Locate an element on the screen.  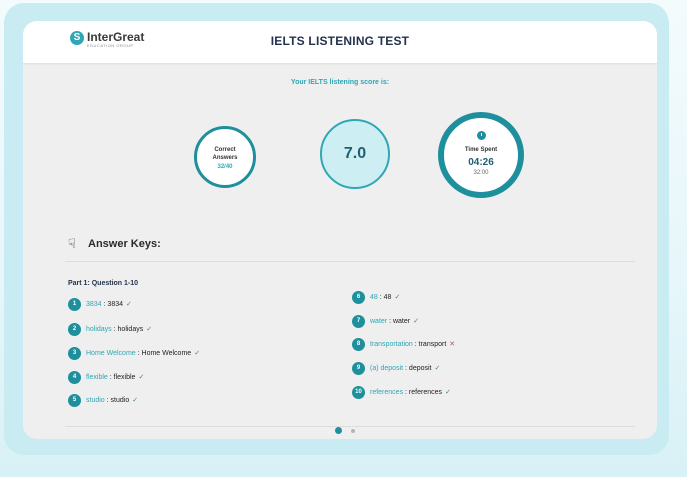
correct-key: flexible is located at coordinates (124, 377).